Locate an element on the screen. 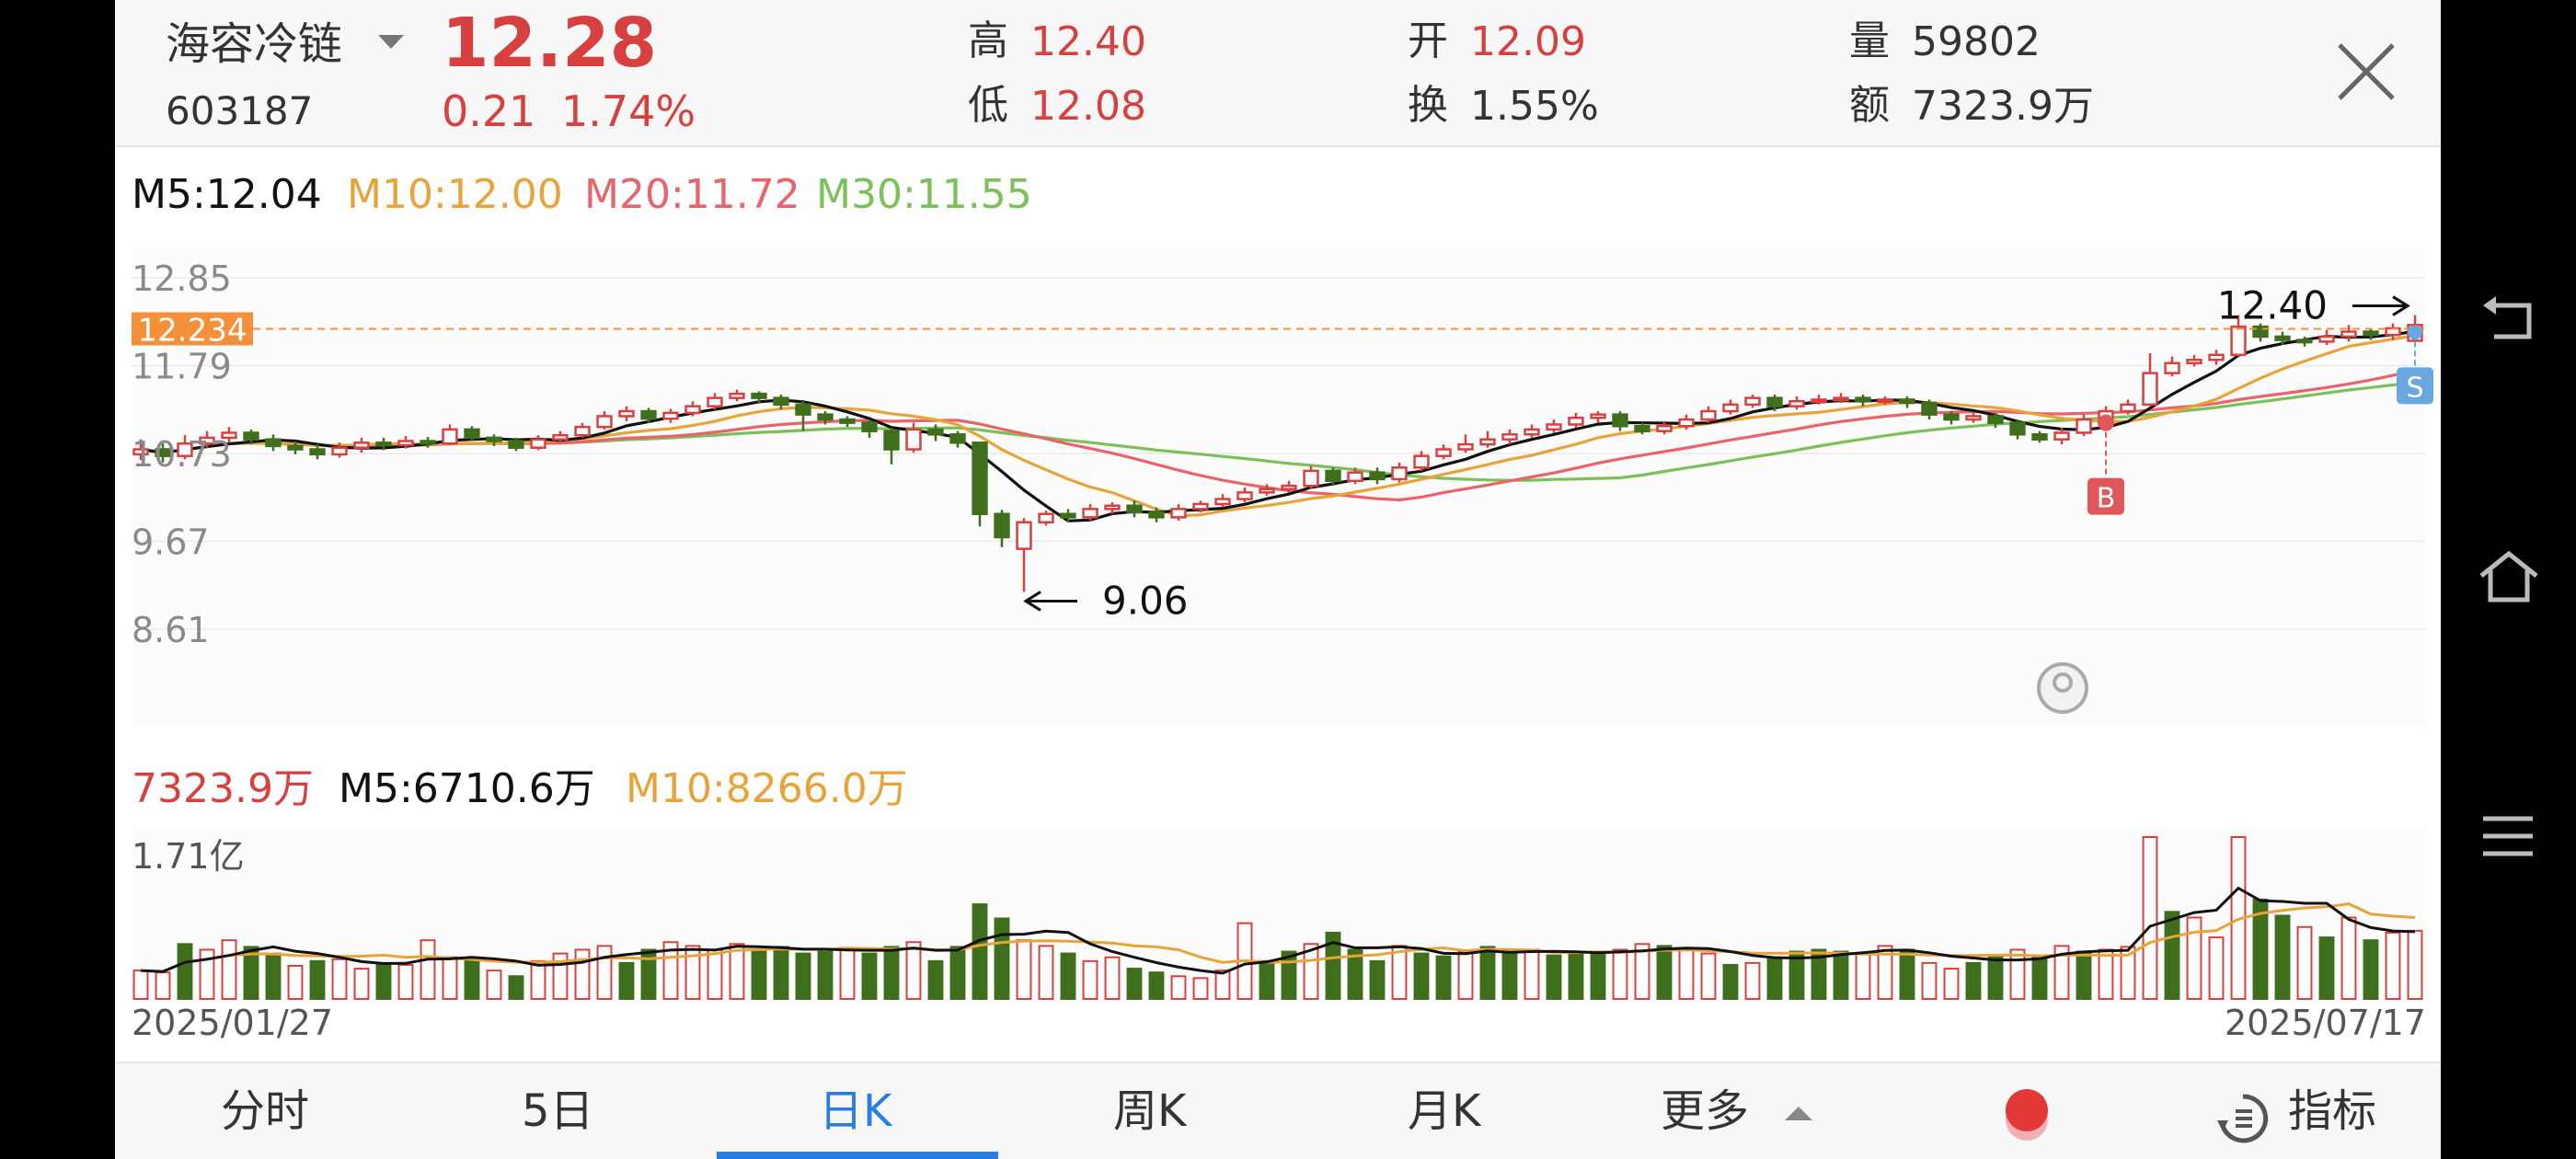  home-icon is located at coordinates (2509, 576).